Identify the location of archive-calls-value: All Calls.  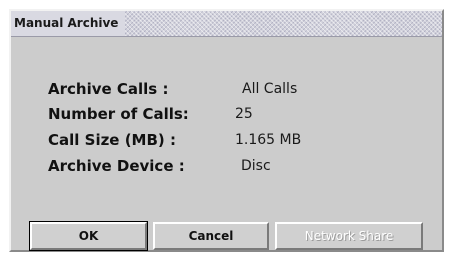
(270, 89).